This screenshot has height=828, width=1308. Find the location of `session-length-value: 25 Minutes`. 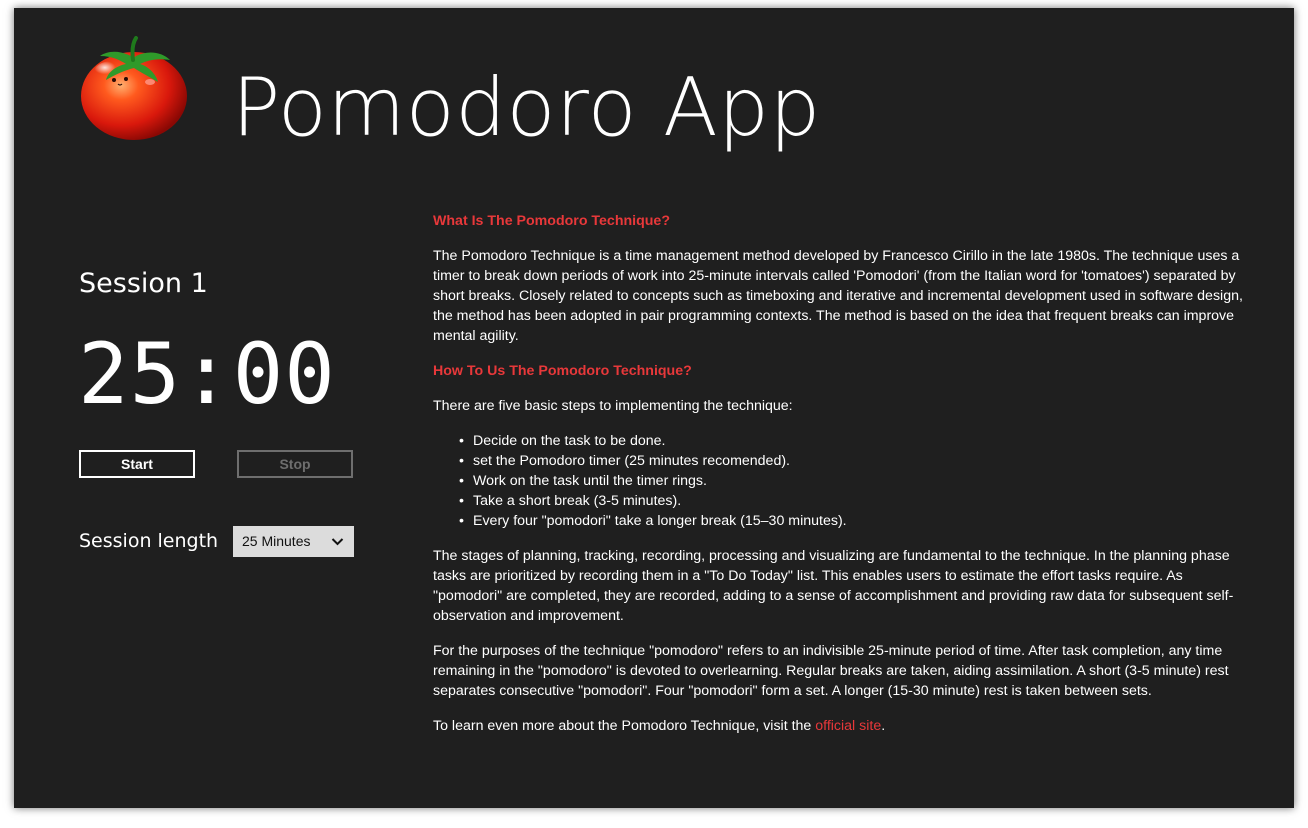

session-length-value: 25 Minutes is located at coordinates (276, 541).